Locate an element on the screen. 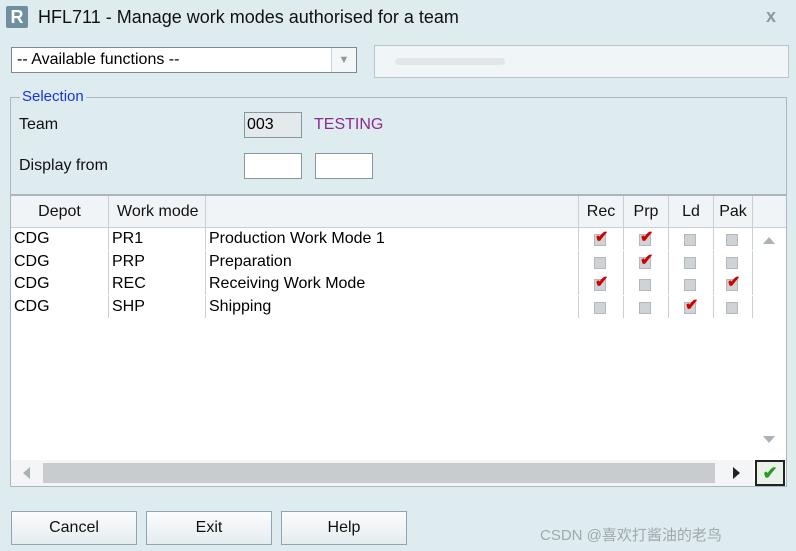  team-name: TESTING is located at coordinates (349, 124).